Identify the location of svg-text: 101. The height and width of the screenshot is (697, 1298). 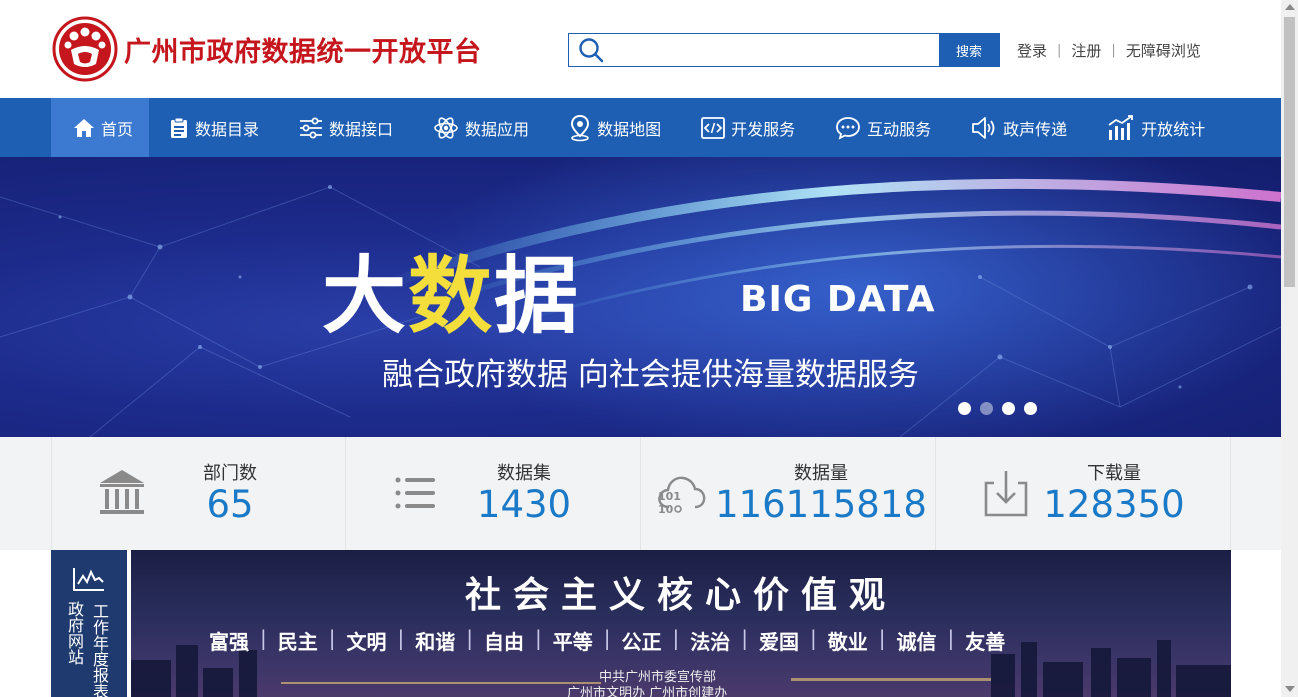
(669, 496).